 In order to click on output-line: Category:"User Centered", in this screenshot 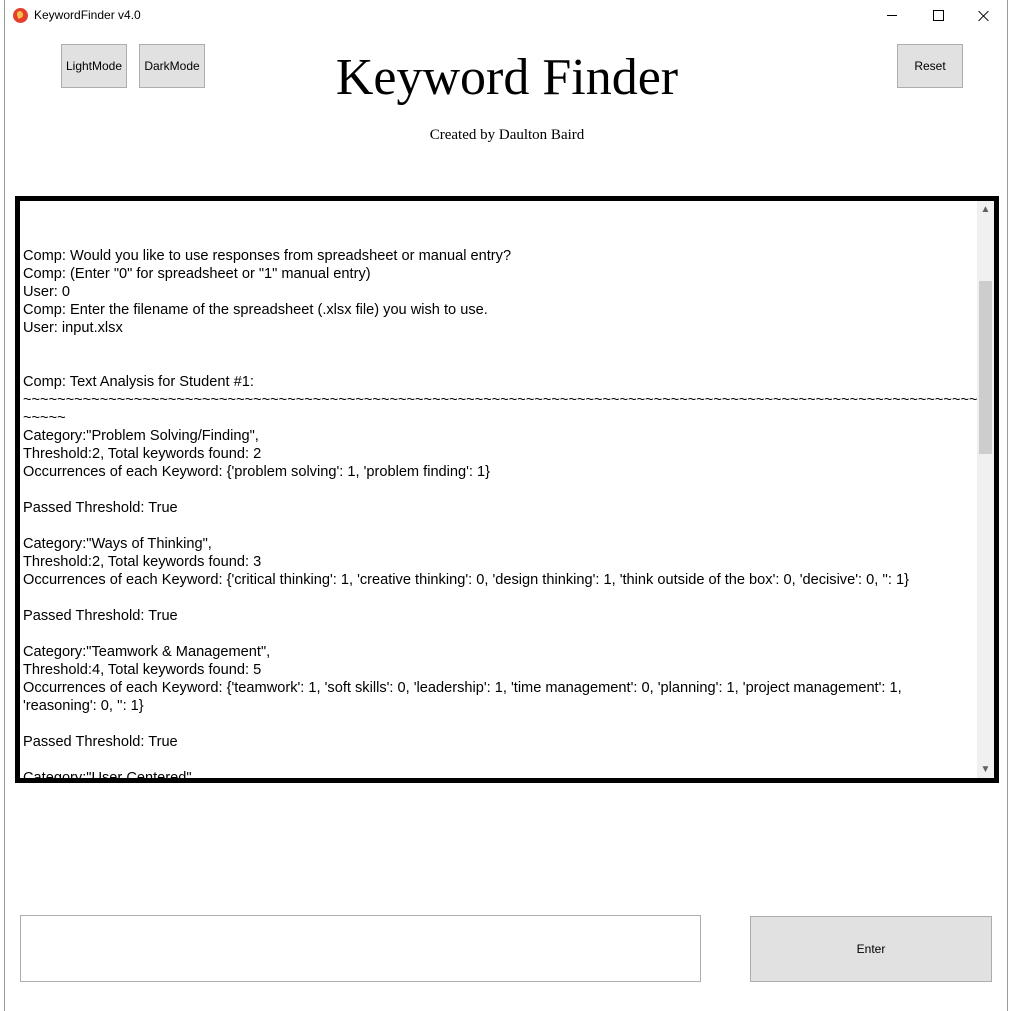, I will do `click(109, 774)`.